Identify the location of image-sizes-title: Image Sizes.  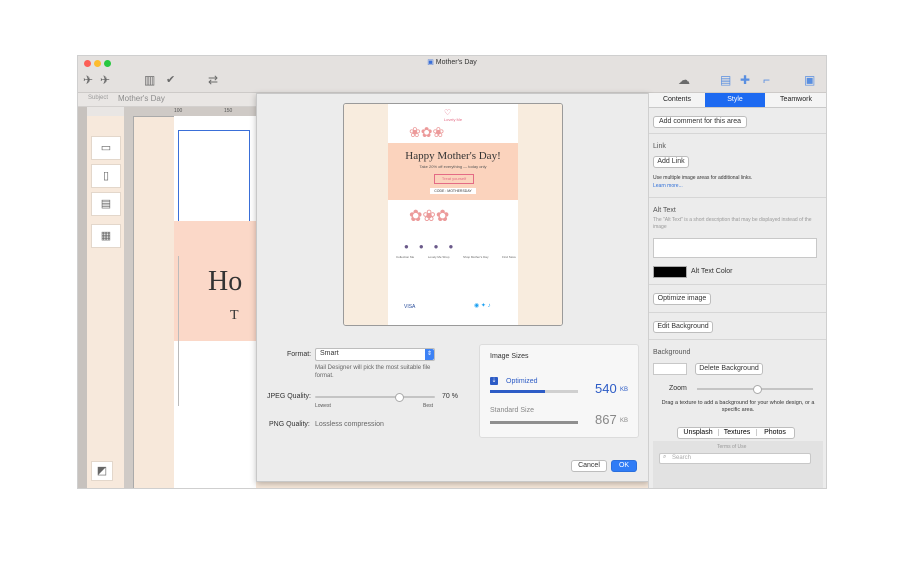
(509, 356).